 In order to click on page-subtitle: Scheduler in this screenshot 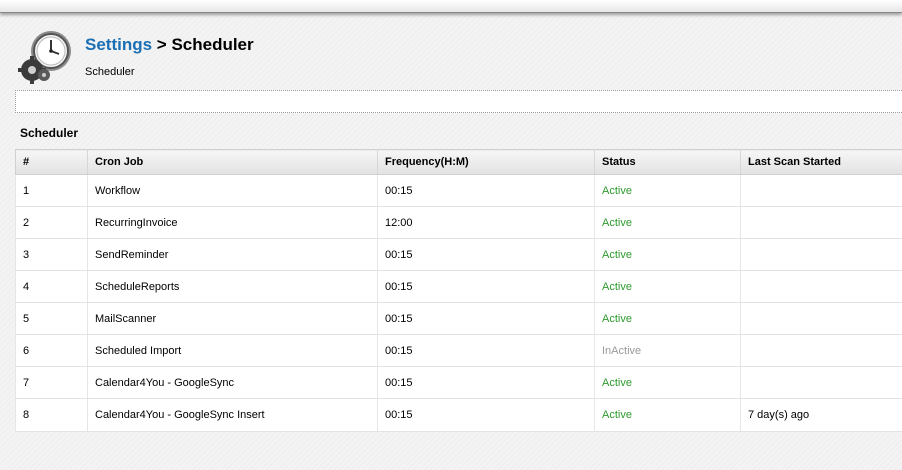, I will do `click(110, 72)`.